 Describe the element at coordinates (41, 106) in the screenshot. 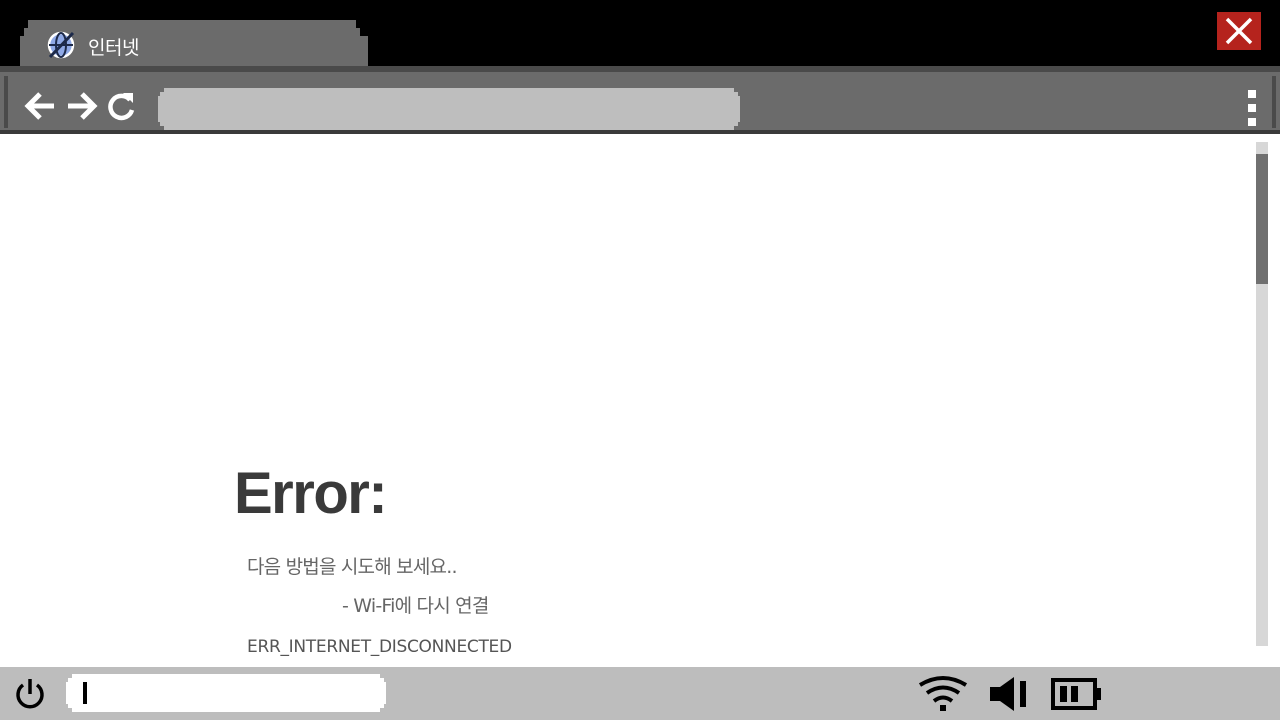

I see `arrow-left-icon` at that location.